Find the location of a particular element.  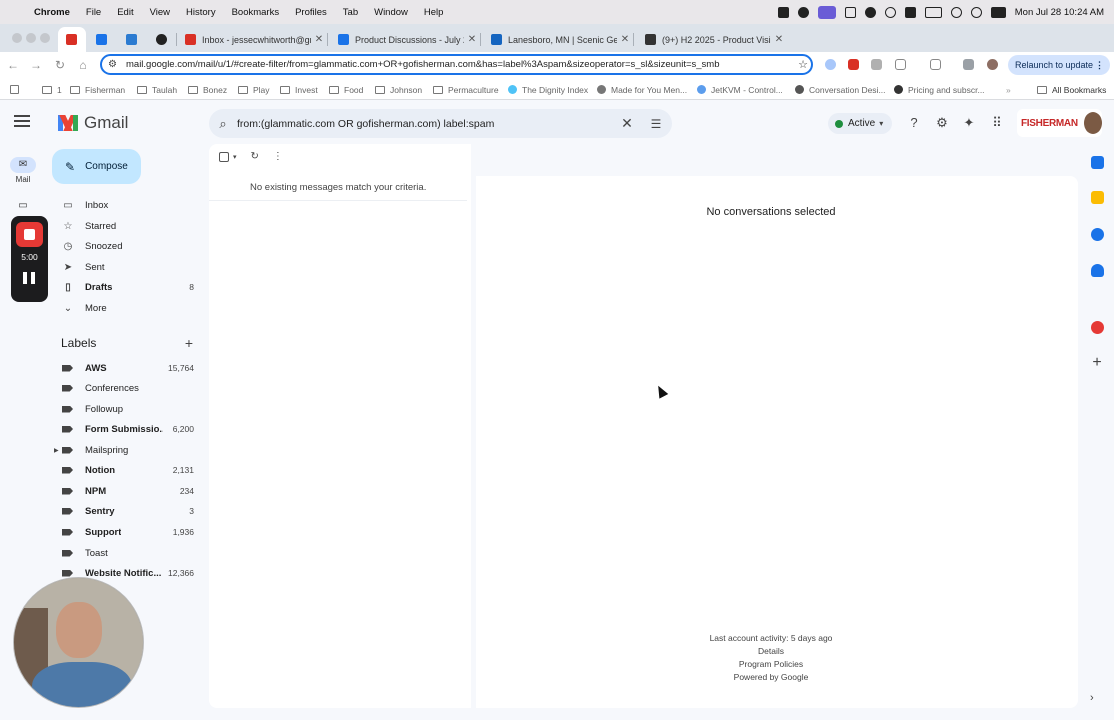

side-panel-icon is located at coordinates (935, 64).